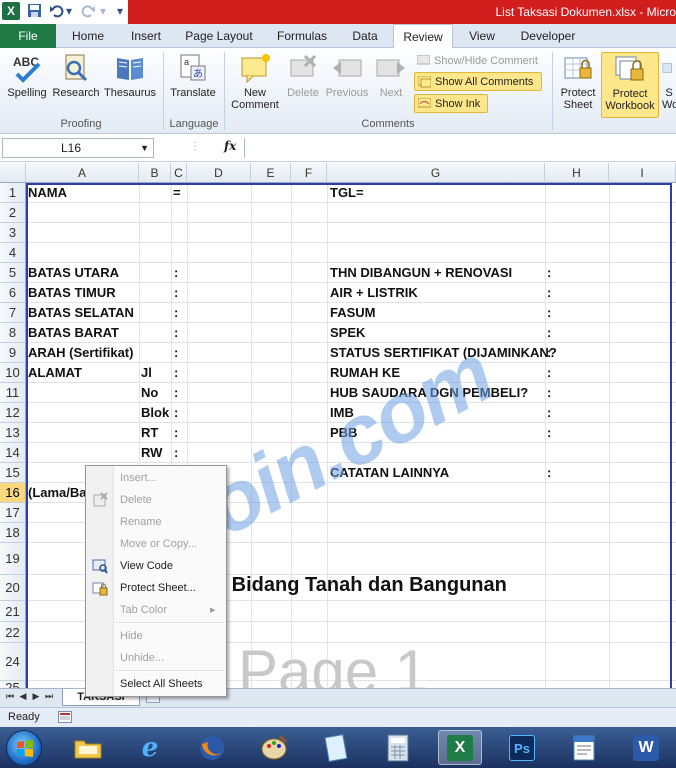 The image size is (676, 768). I want to click on row-header: 14, so click(13, 453).